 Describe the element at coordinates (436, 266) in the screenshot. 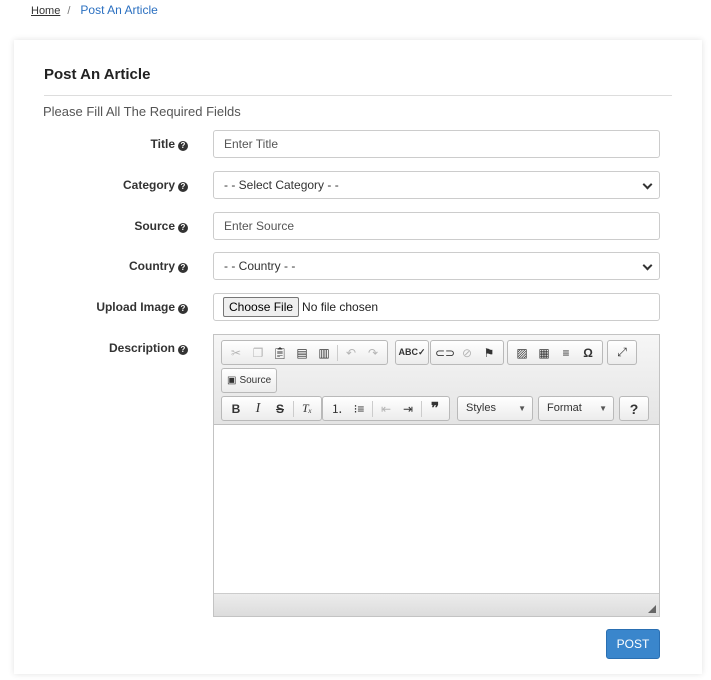

I see `country-select: - - Country - -` at that location.